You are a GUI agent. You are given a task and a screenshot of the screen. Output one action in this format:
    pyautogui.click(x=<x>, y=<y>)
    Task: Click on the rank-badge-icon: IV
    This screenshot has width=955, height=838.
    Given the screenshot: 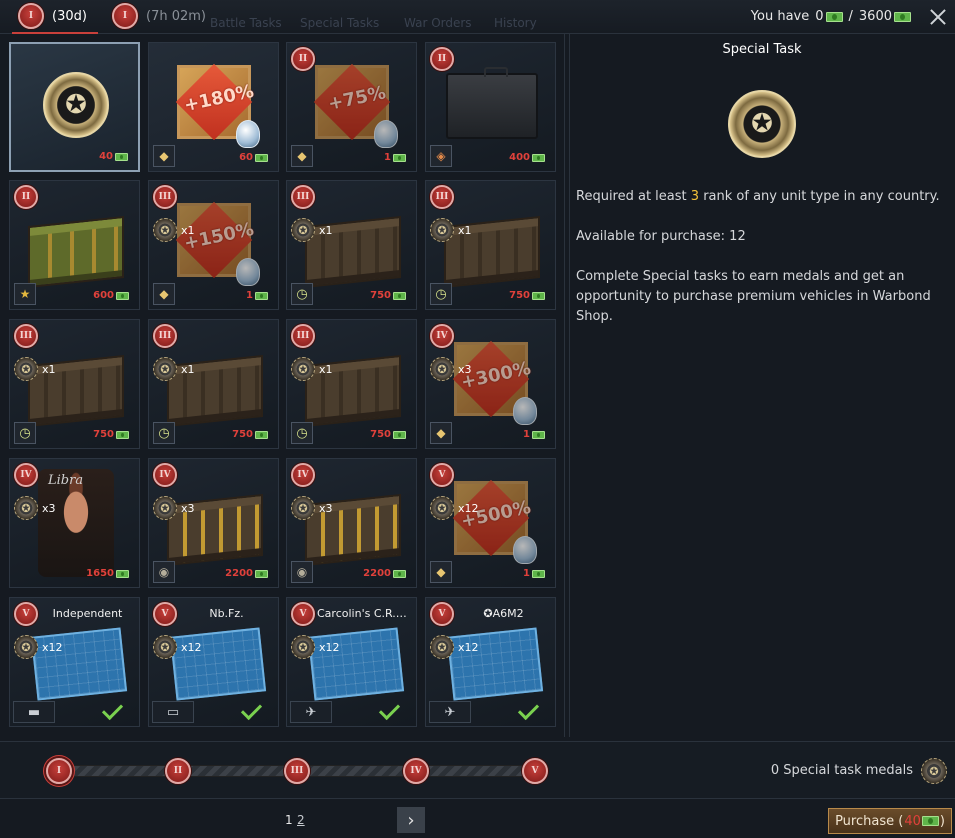 What is the action you would take?
    pyautogui.click(x=442, y=336)
    